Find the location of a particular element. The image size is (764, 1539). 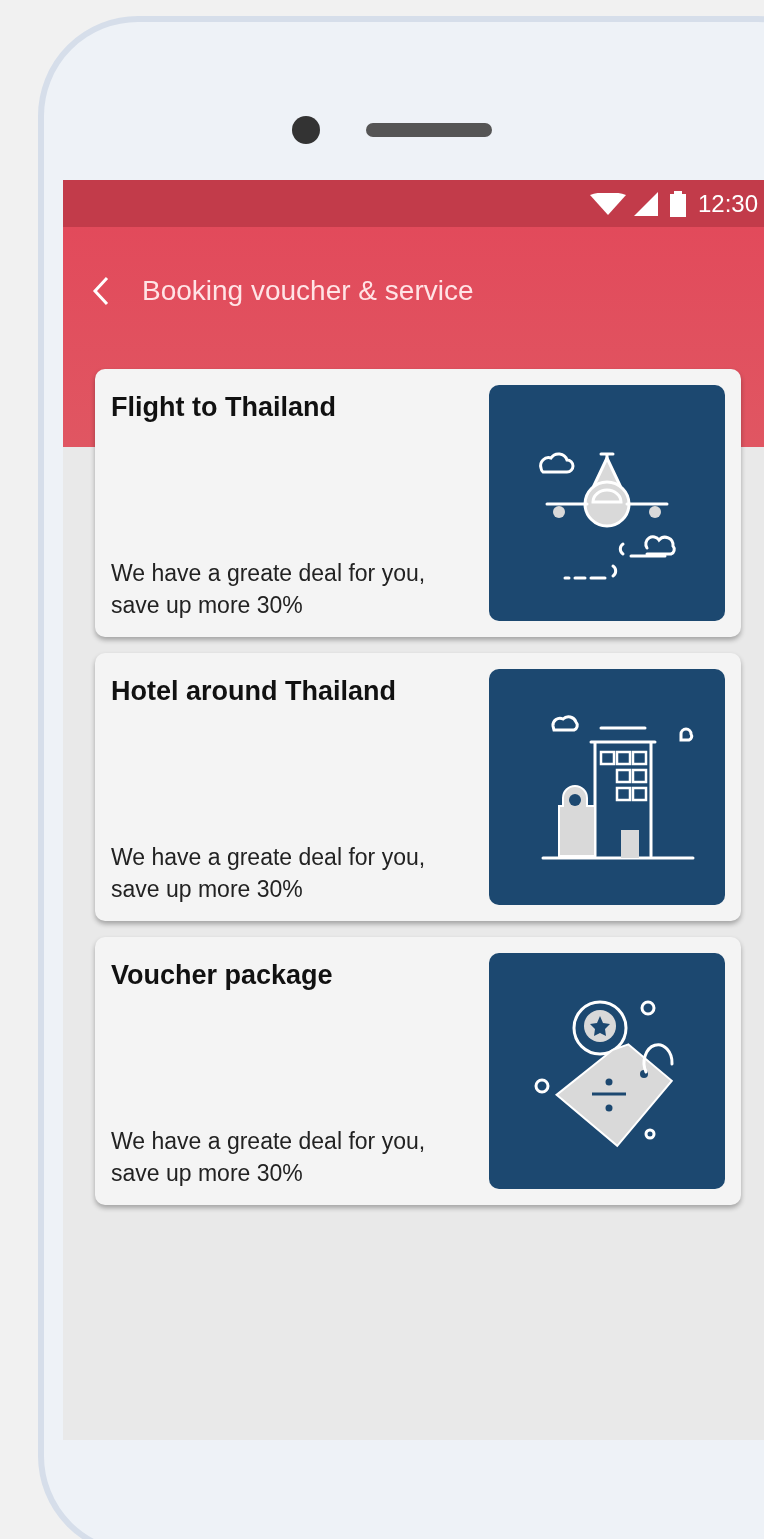

battery-icon is located at coordinates (677, 203).